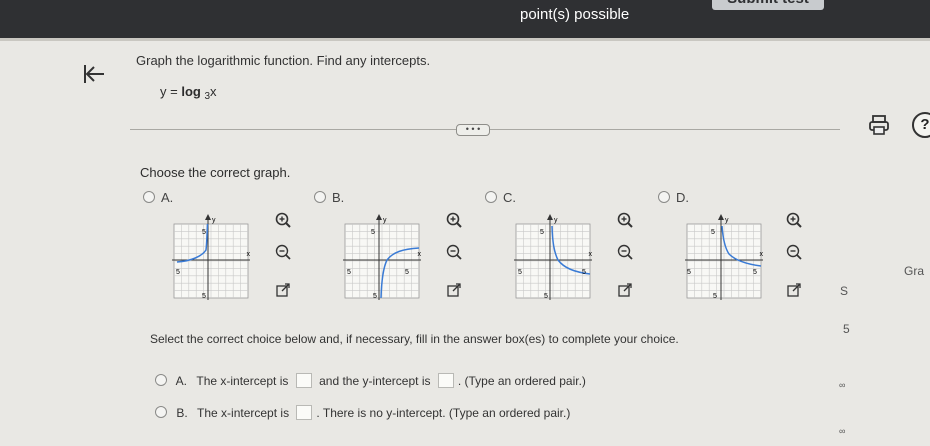  I want to click on top-bar: point(s) possible Submit test, so click(465, 19).